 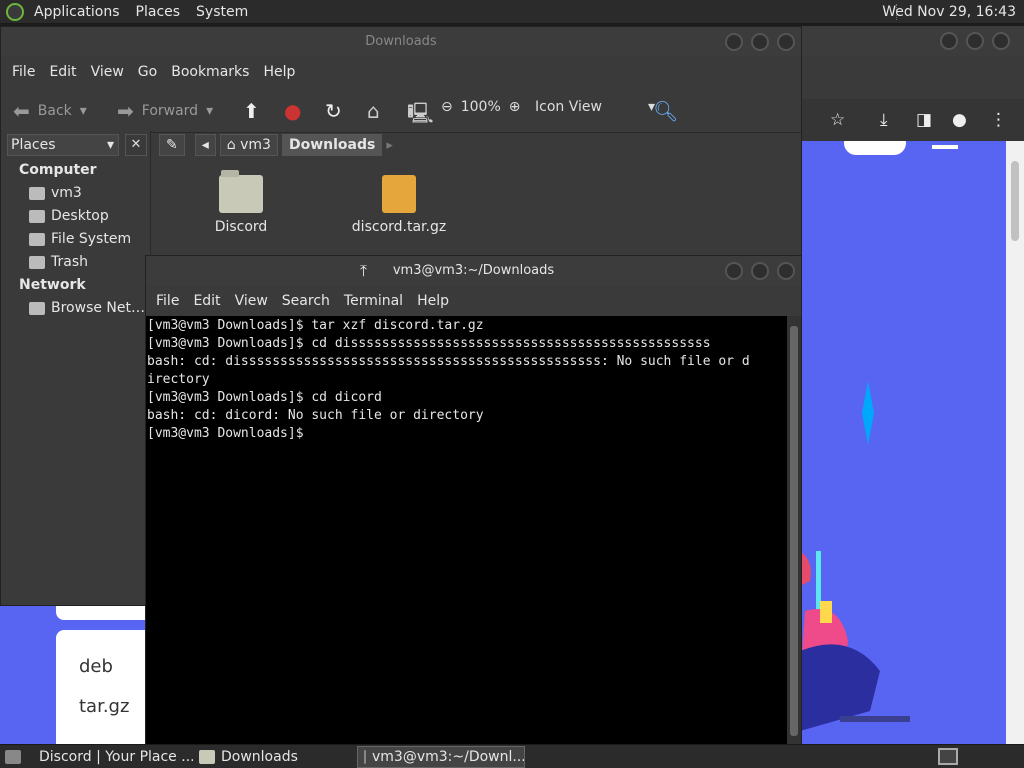 What do you see at coordinates (949, 12) in the screenshot?
I see `clock: Wed Nov 29, 16:43` at bounding box center [949, 12].